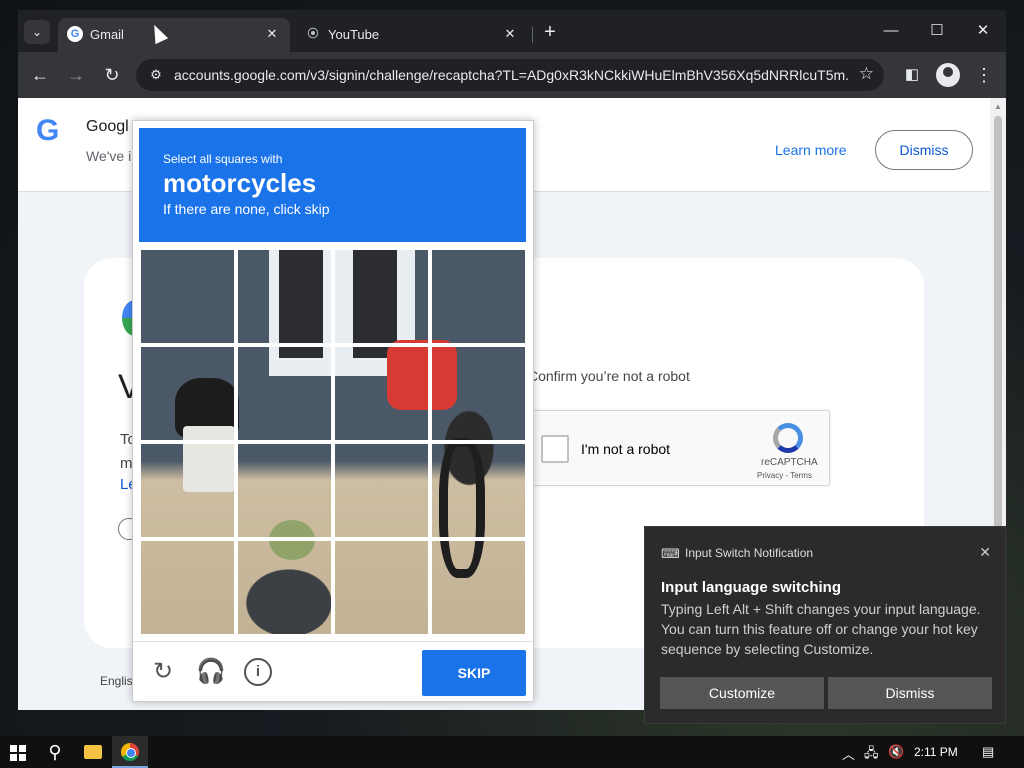  Describe the element at coordinates (246, 209) in the screenshot. I see `challenge-subtext: If there are none, click skip` at that location.